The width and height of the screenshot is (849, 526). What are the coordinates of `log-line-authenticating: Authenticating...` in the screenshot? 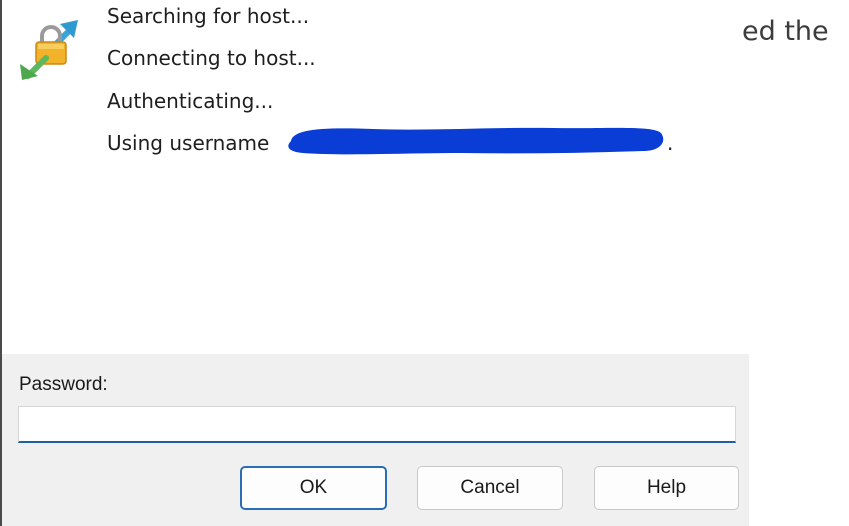 It's located at (190, 101).